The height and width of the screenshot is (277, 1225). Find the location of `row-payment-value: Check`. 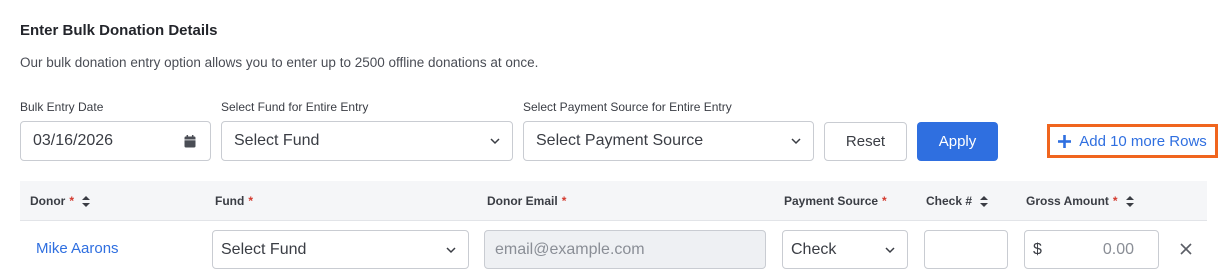

row-payment-value: Check is located at coordinates (814, 249).